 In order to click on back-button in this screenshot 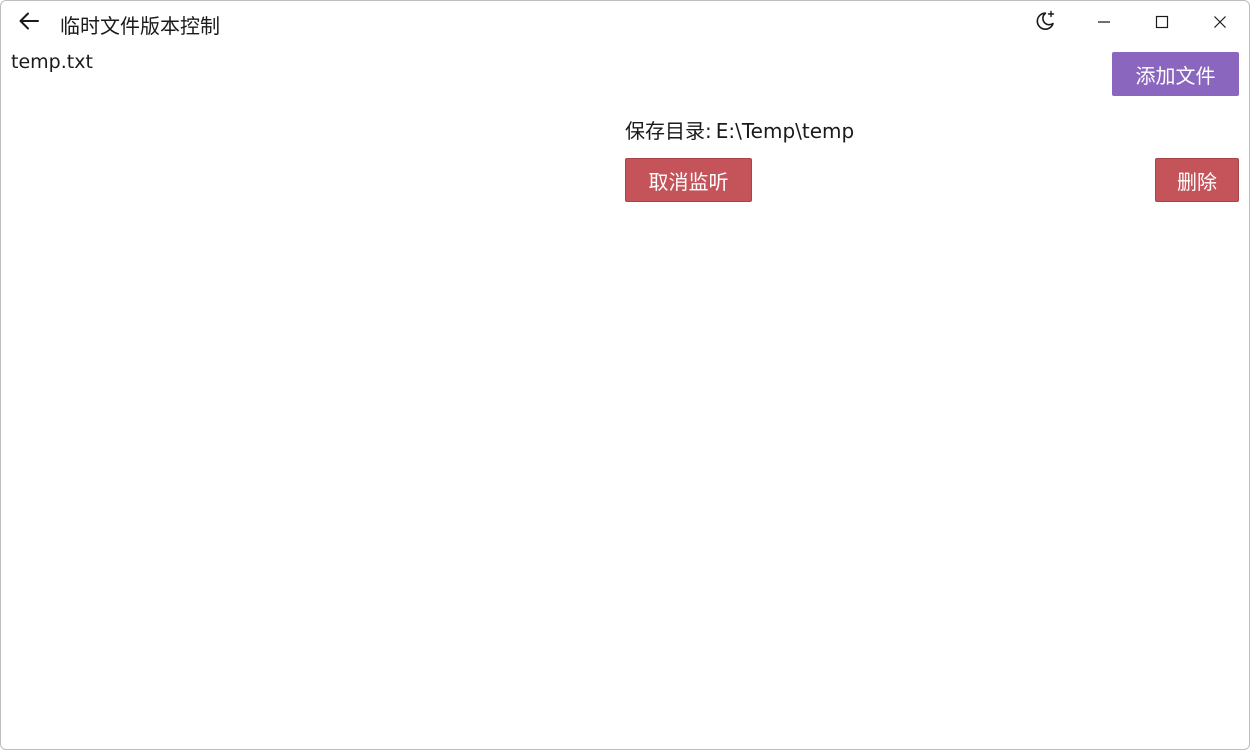, I will do `click(29, 23)`.